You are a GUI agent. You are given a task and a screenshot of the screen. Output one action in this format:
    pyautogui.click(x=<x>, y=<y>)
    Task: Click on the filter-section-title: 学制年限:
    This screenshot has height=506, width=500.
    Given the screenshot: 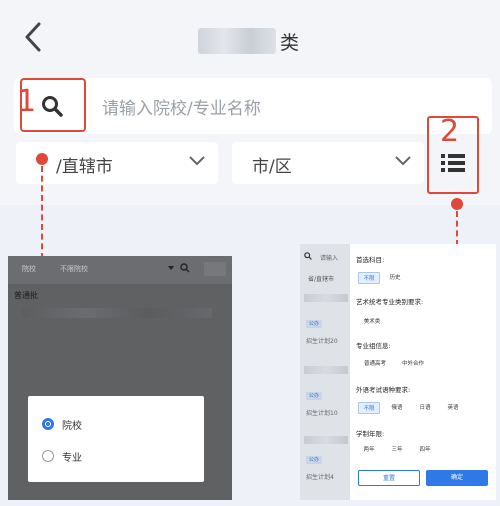 What is the action you would take?
    pyautogui.click(x=370, y=434)
    